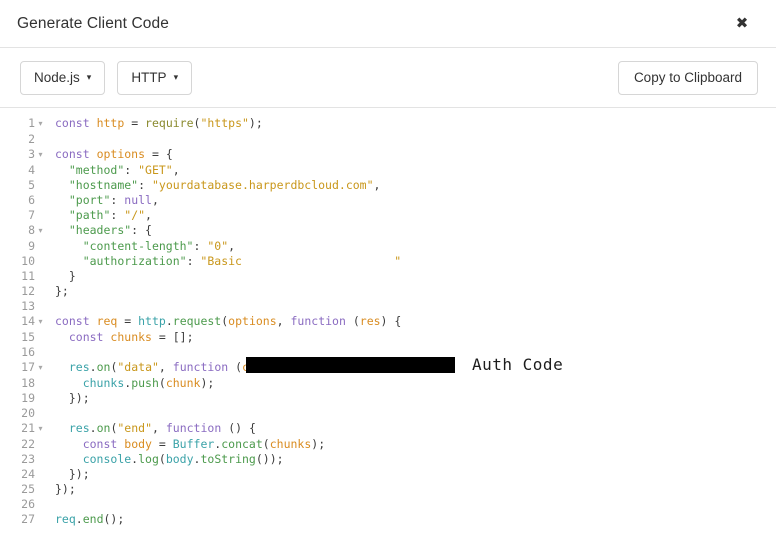 The width and height of the screenshot is (776, 538). I want to click on code-line: 15 const chunks = [];, so click(388, 337).